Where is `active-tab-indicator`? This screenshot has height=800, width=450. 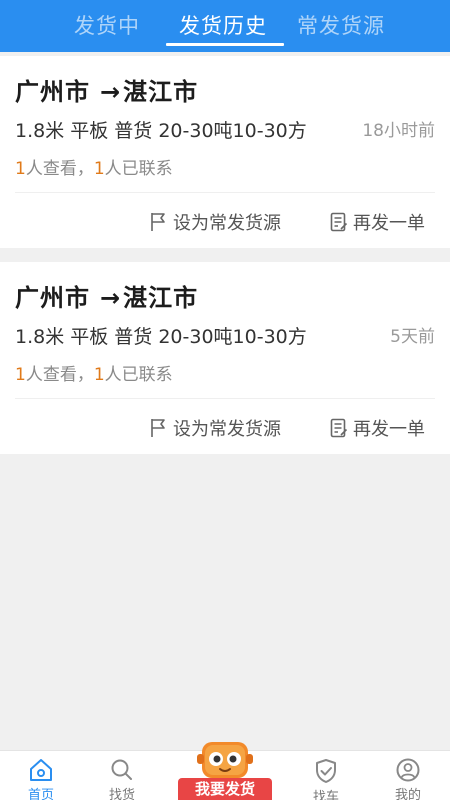
active-tab-indicator is located at coordinates (225, 44).